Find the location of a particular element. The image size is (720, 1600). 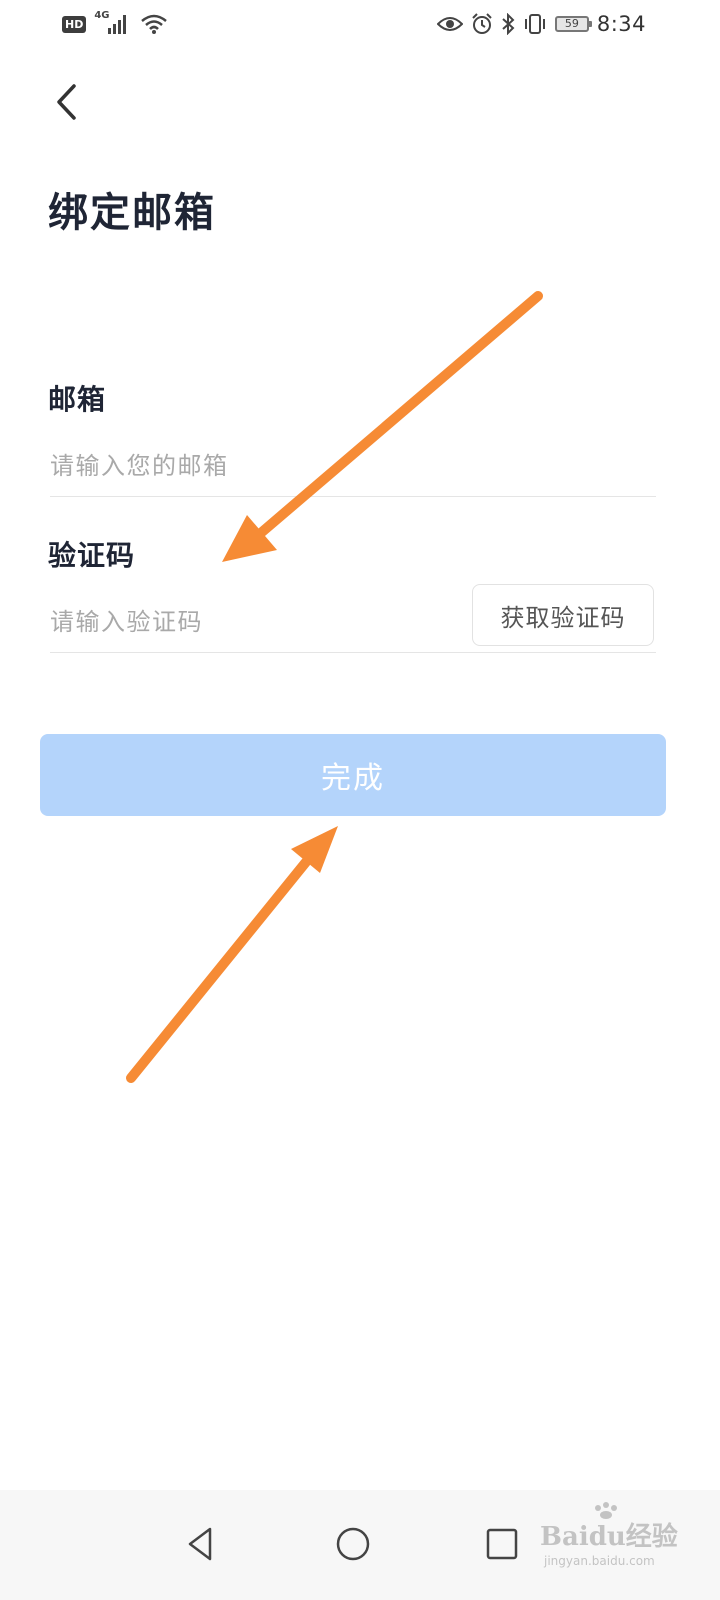

status-right: 59 8:34 is located at coordinates (541, 24).